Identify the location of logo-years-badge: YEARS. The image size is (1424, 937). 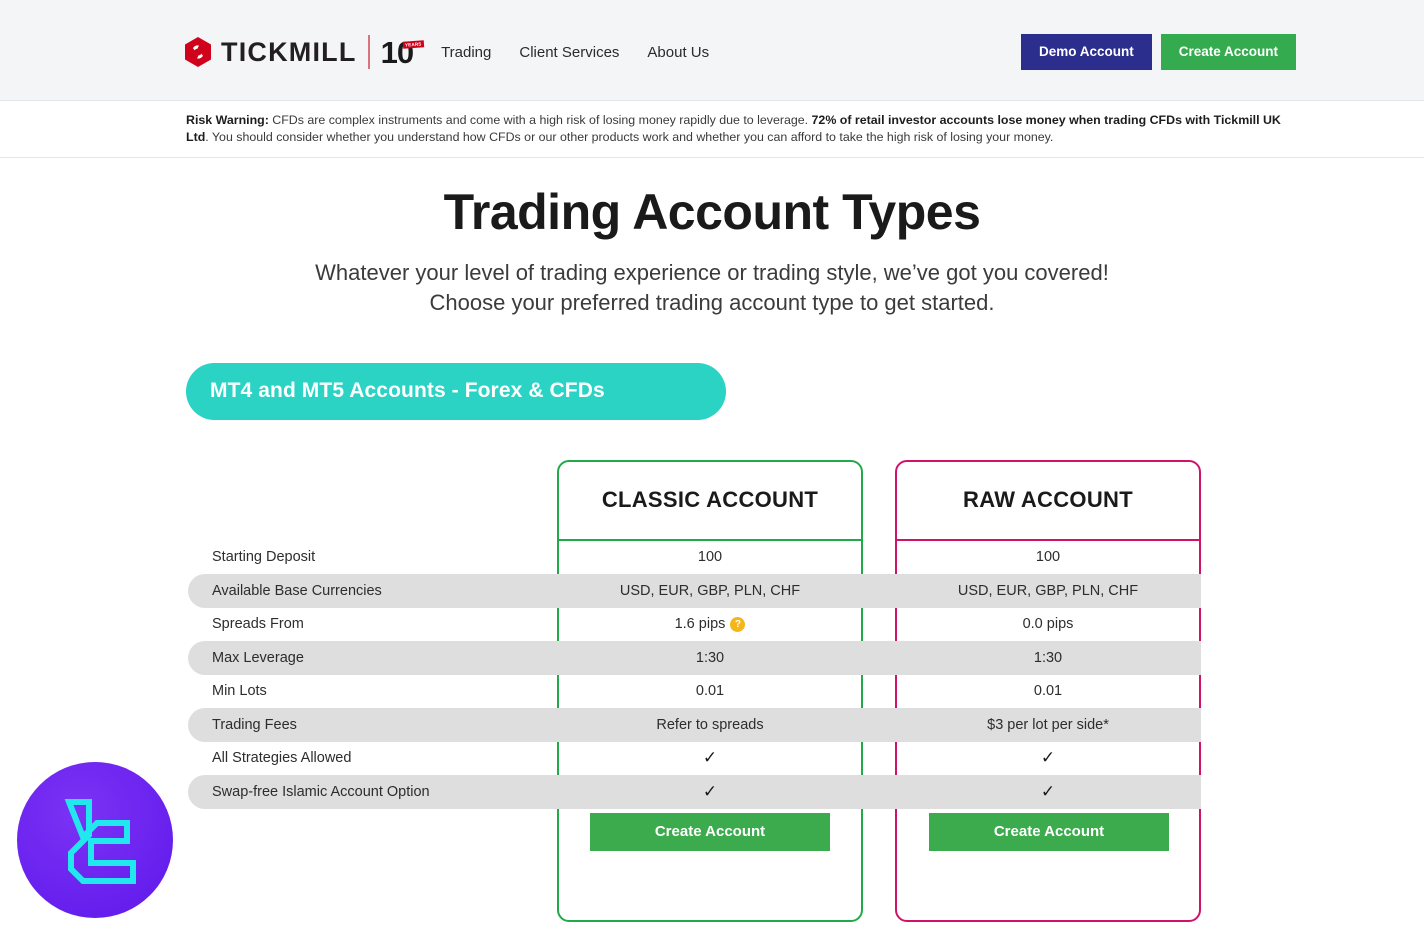
(413, 44).